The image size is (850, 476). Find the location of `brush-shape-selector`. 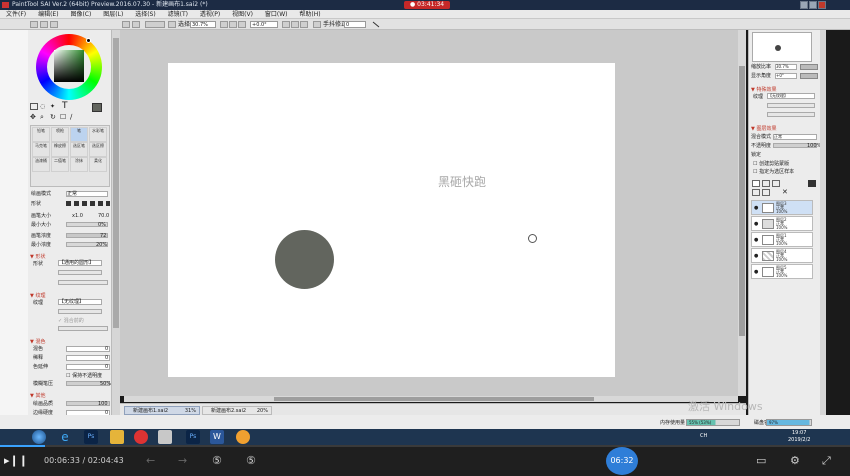

brush-shape-selector is located at coordinates (88, 203).